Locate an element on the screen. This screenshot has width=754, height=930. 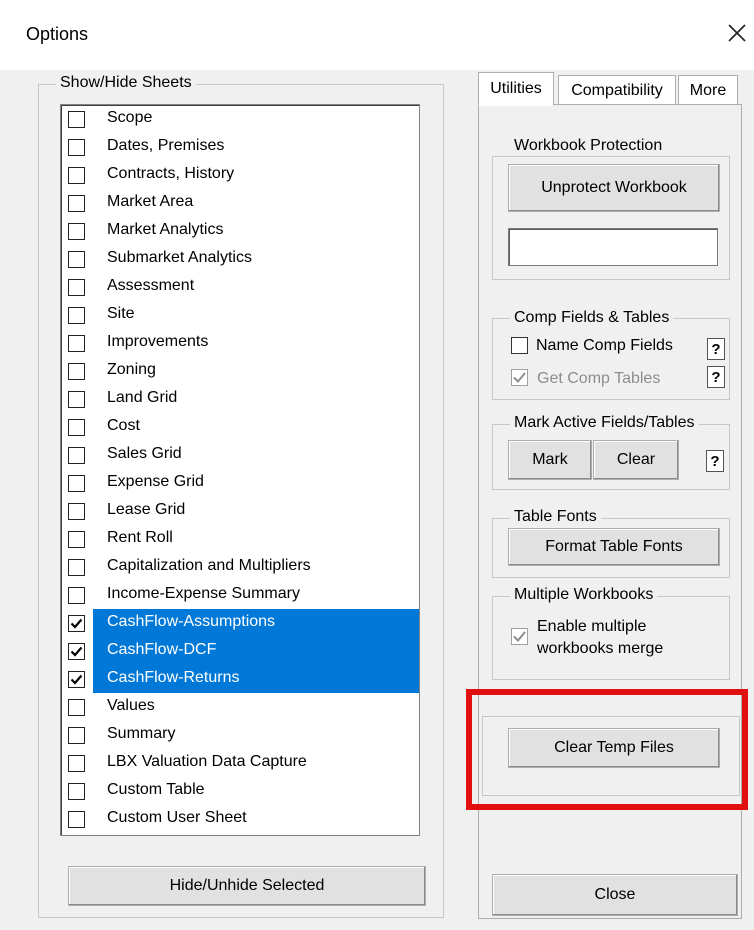
workbook-protection-legend: Workbook Protection is located at coordinates (588, 146).